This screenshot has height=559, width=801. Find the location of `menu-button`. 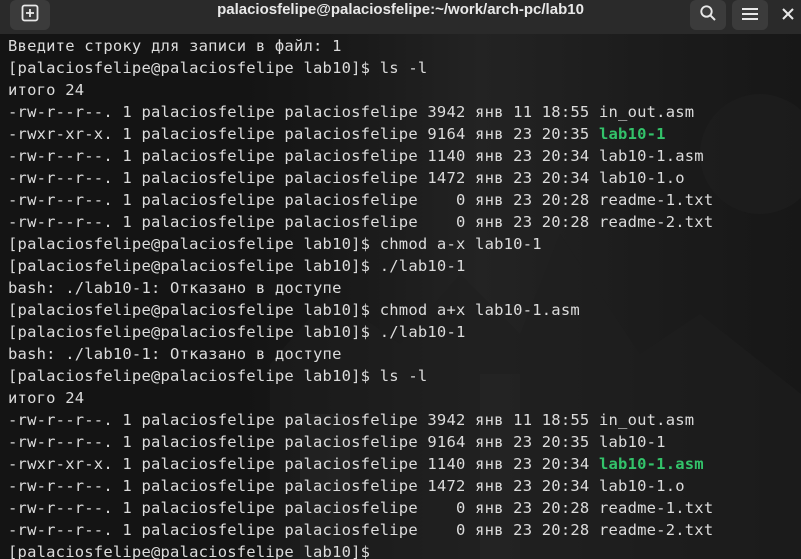

menu-button is located at coordinates (750, 15).